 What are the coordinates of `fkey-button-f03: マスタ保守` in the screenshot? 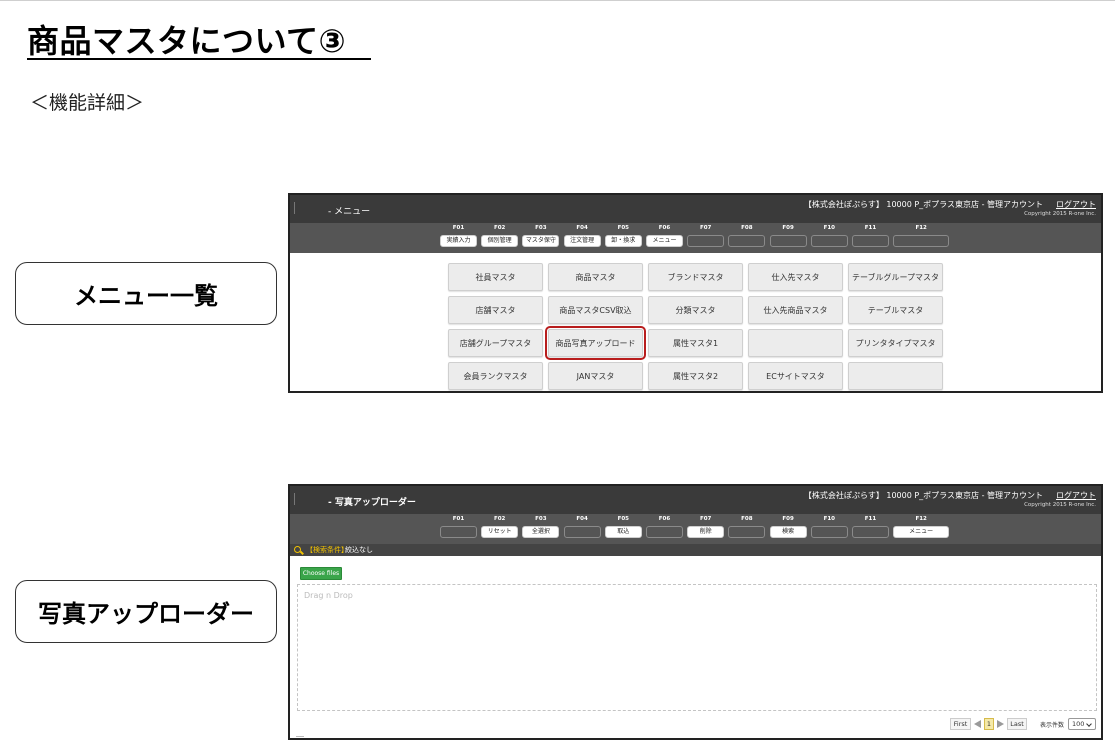 It's located at (541, 241).